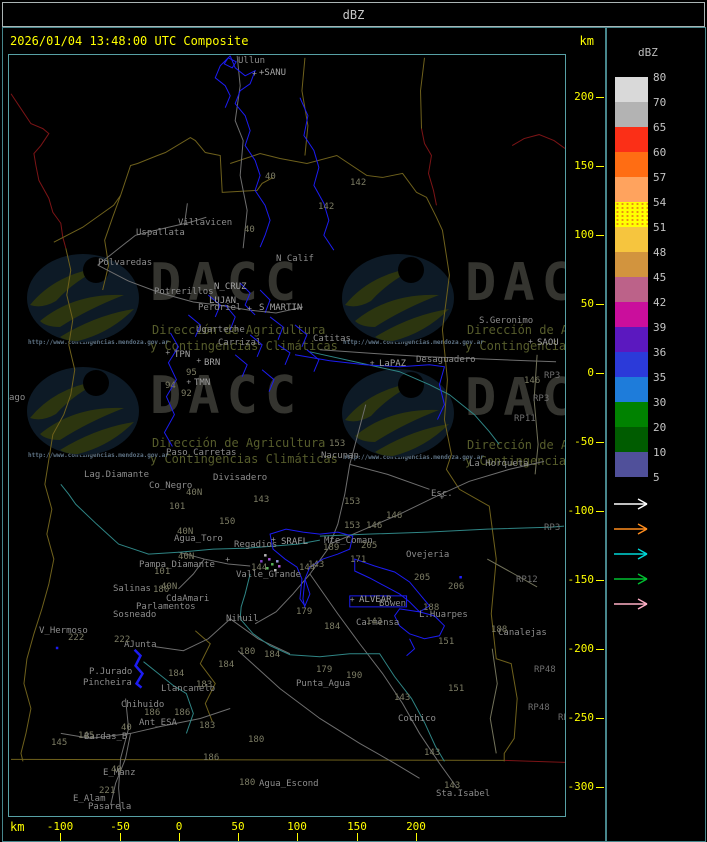 This screenshot has height=842, width=707. What do you see at coordinates (394, 516) in the screenshot?
I see `route-label: 146` at bounding box center [394, 516].